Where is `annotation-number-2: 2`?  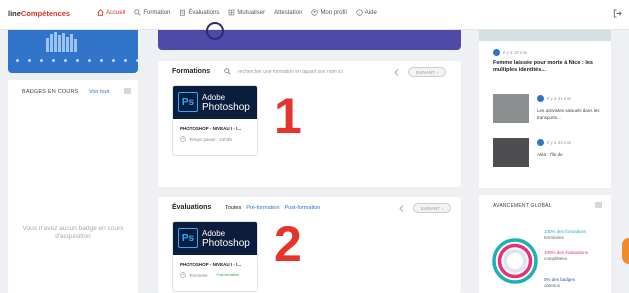
annotation-number-2: 2 is located at coordinates (288, 244).